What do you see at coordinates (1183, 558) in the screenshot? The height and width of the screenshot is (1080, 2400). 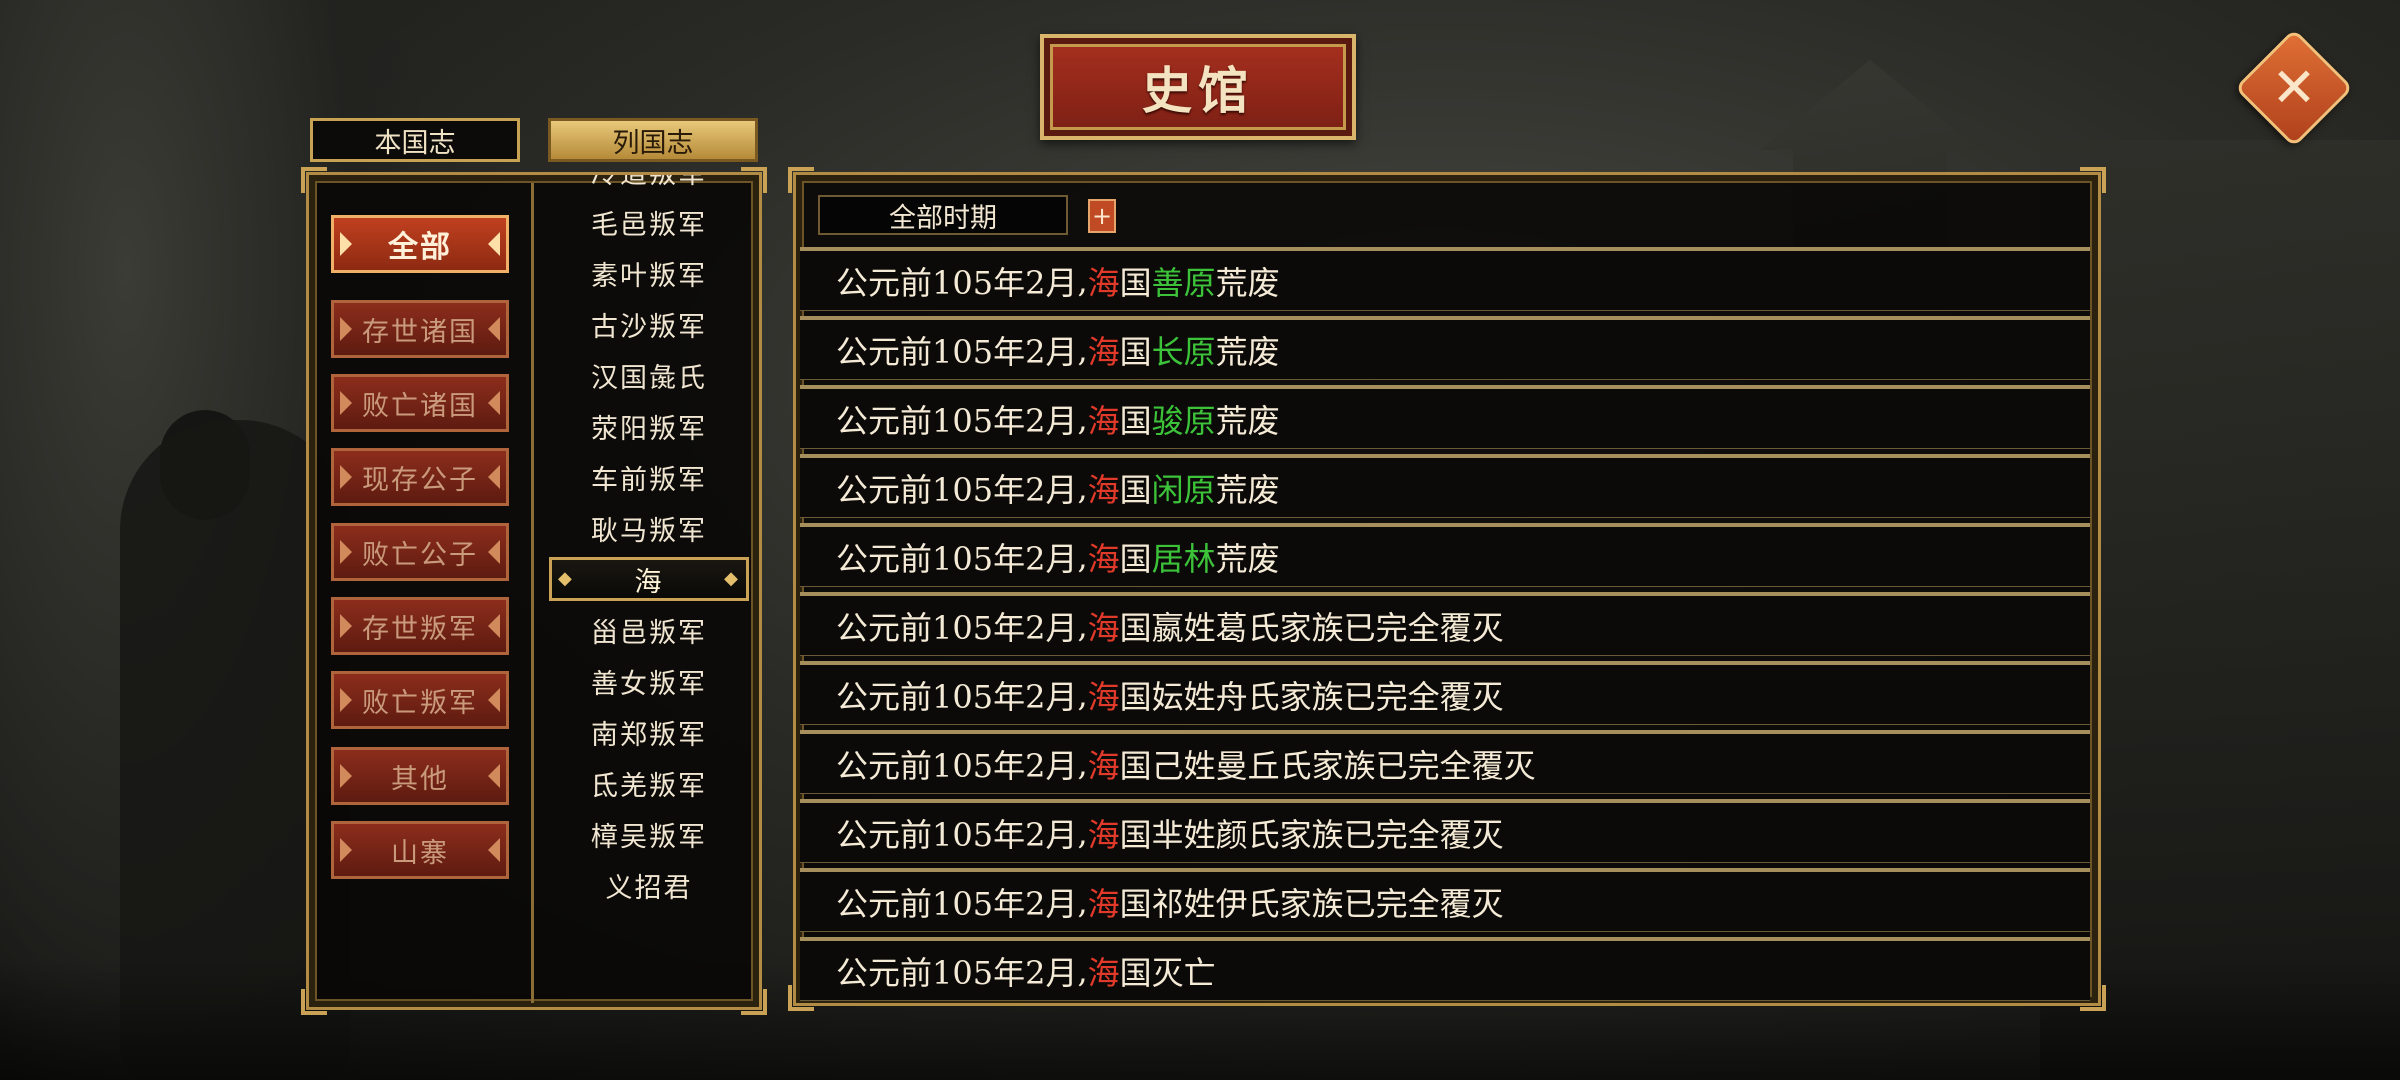 I see `record-place: 居林` at bounding box center [1183, 558].